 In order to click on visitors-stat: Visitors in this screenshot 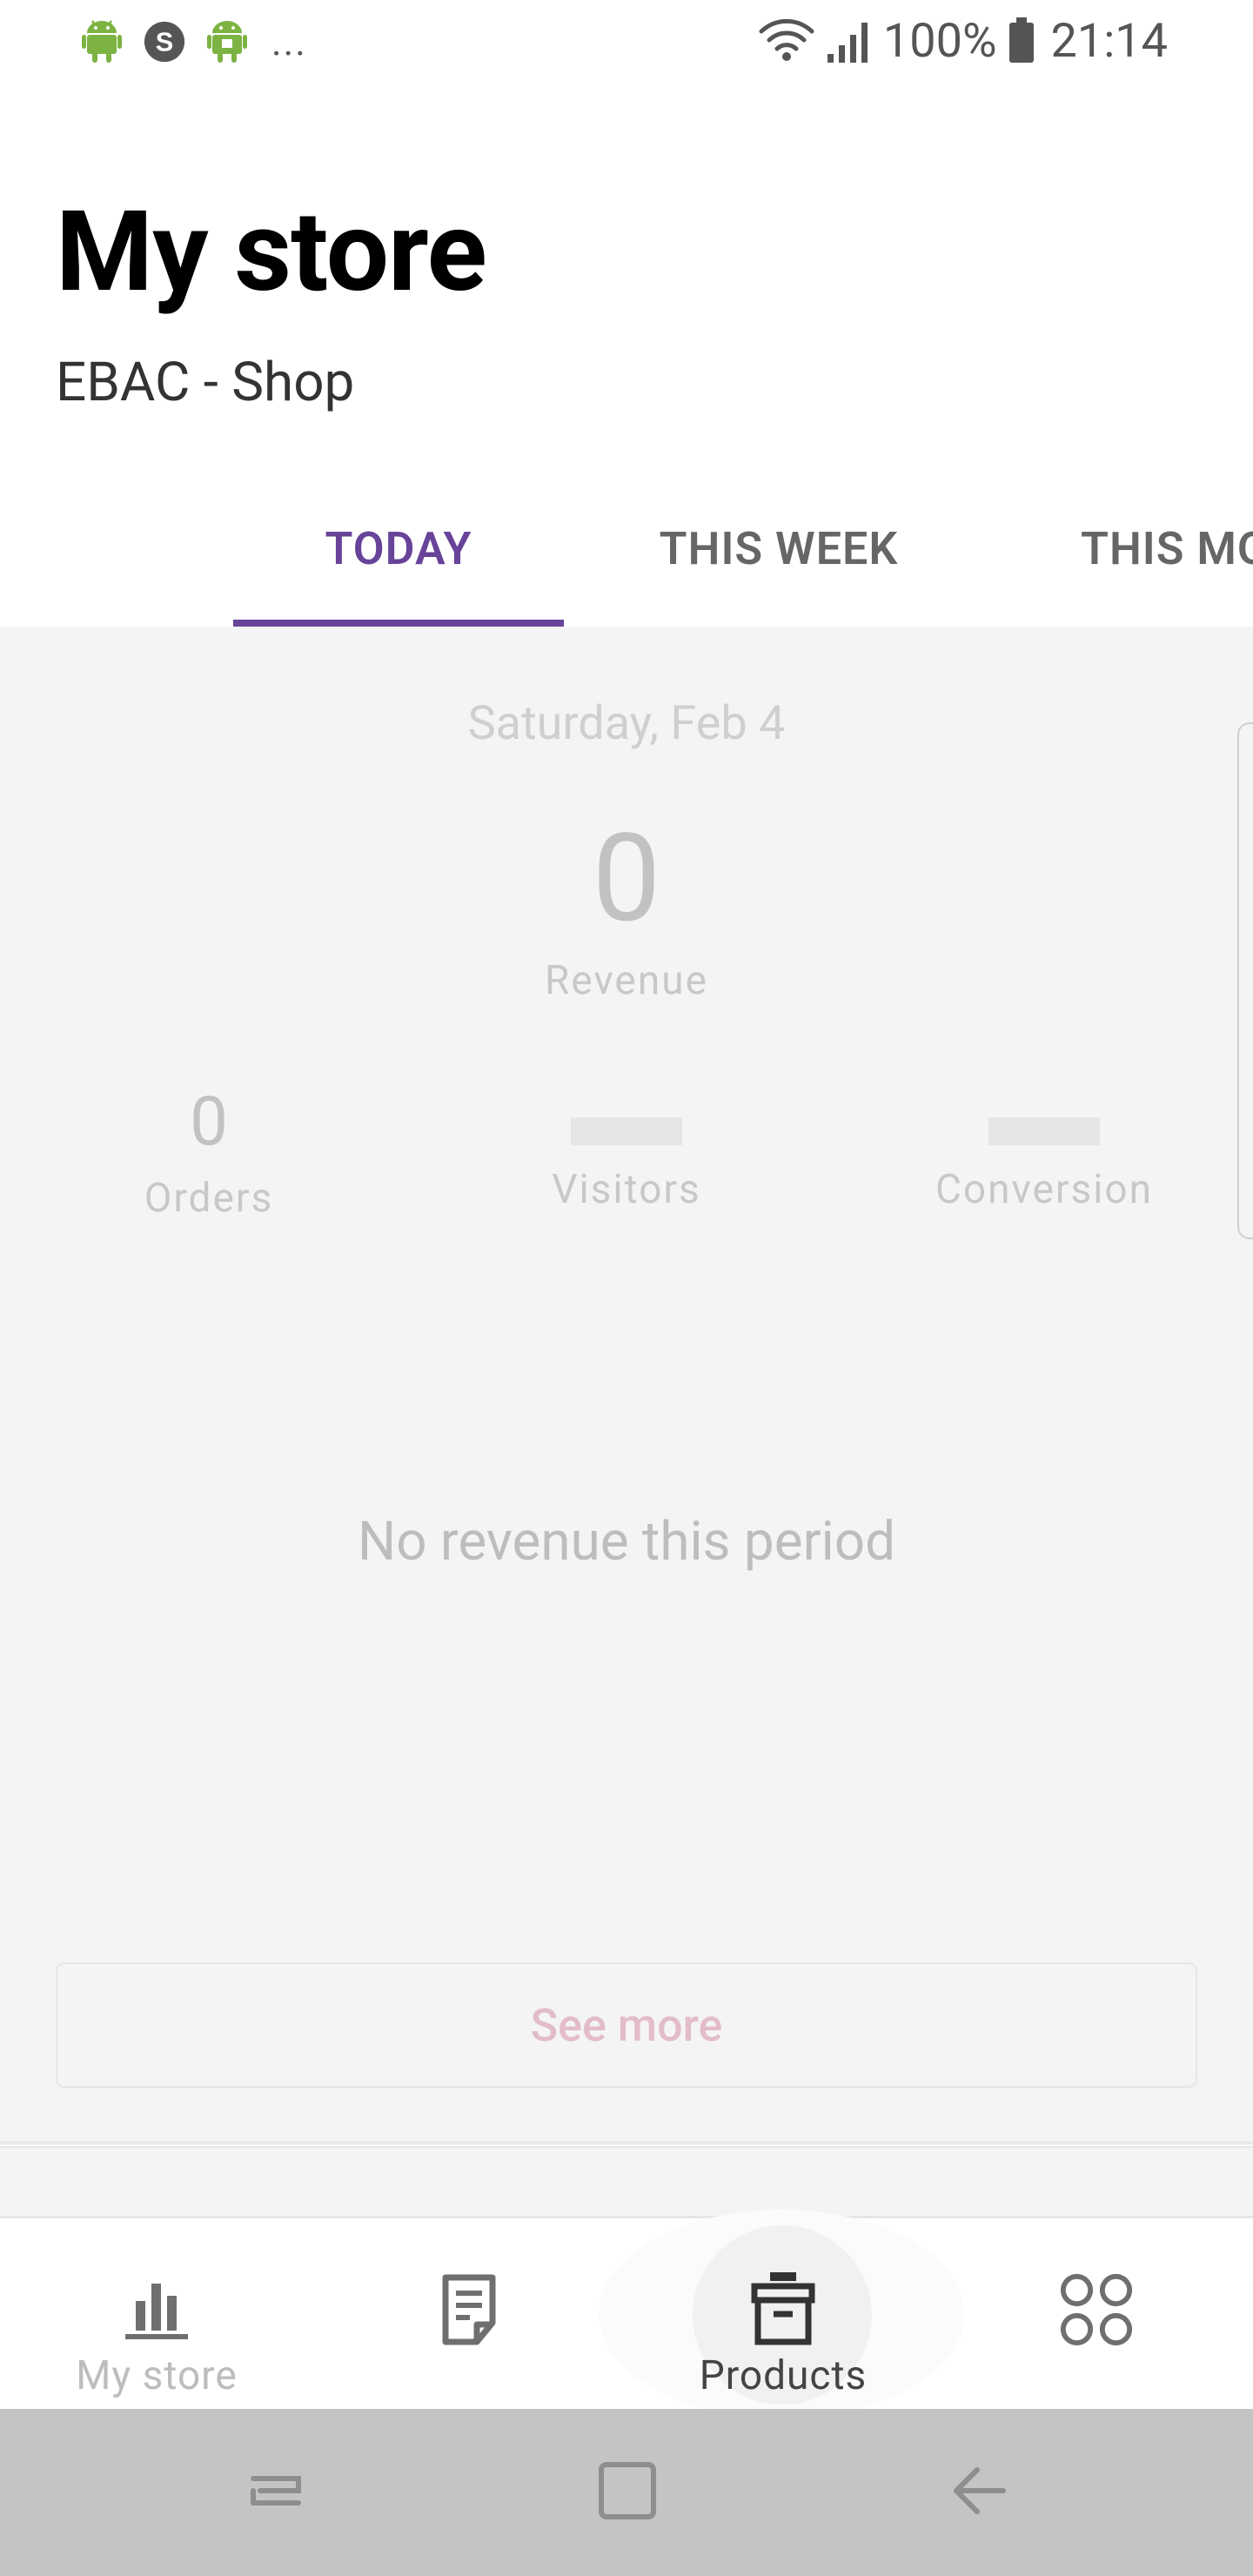, I will do `click(626, 1146)`.